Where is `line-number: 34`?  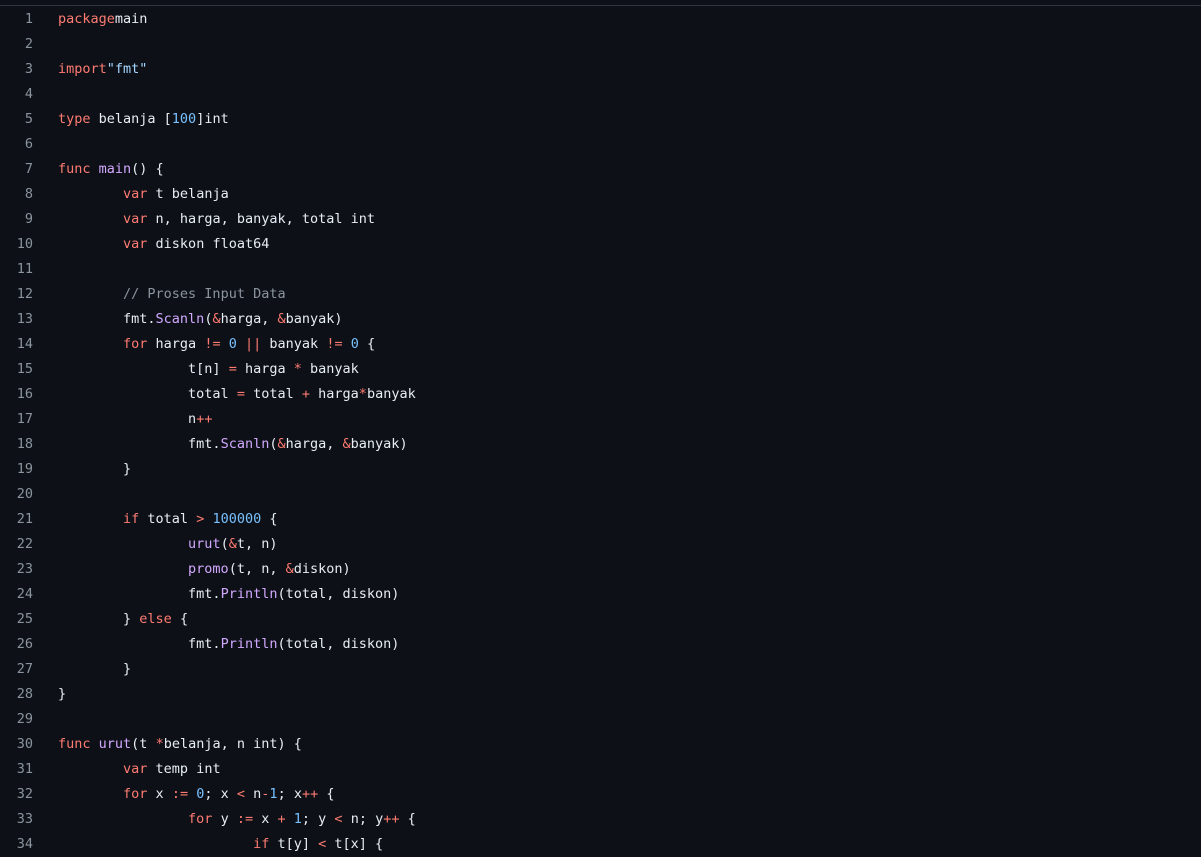
line-number: 34 is located at coordinates (16, 844).